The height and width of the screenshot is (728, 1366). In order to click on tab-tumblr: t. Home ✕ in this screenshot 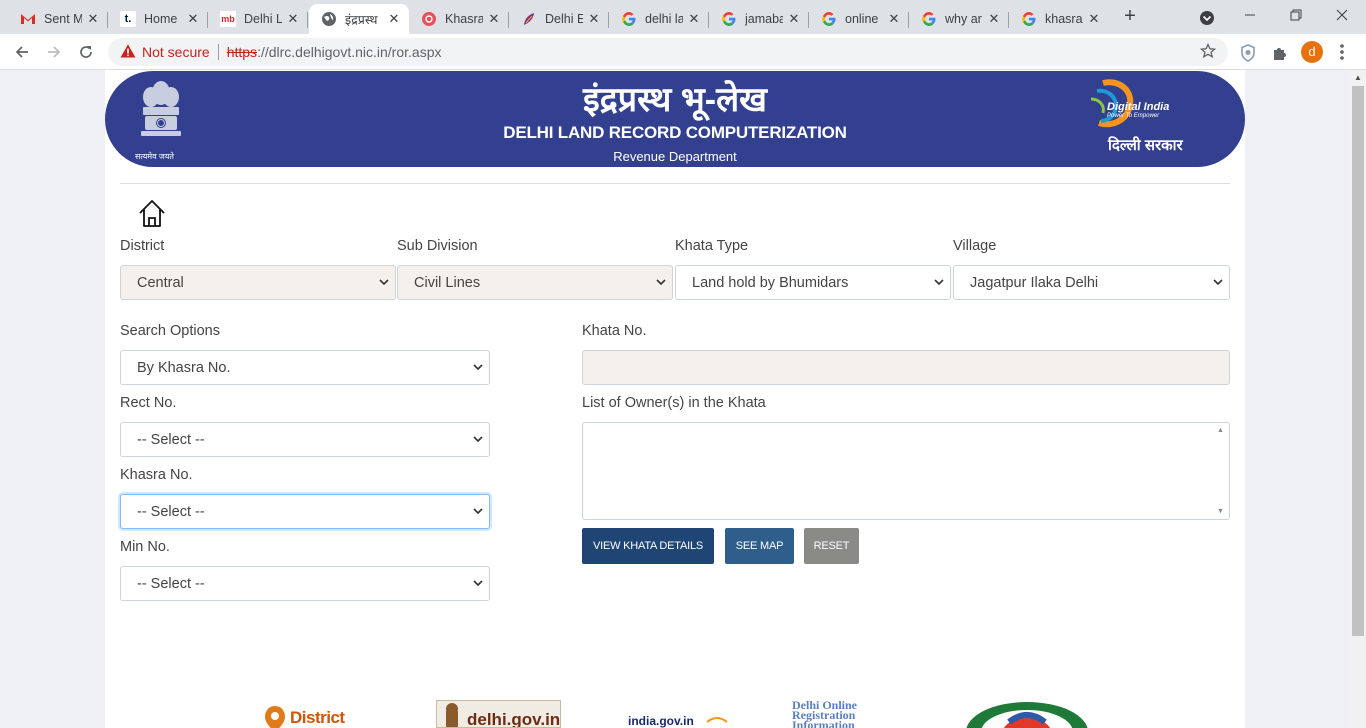, I will do `click(158, 19)`.